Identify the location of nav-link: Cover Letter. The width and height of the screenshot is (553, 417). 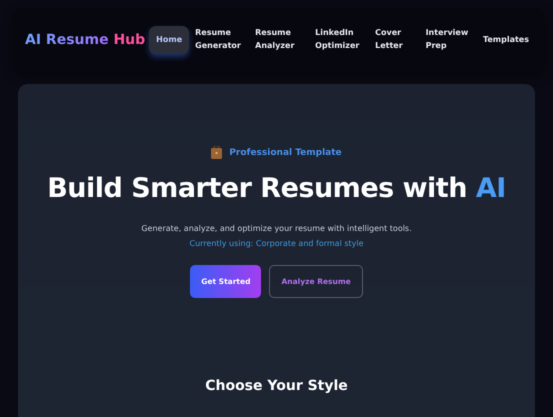
(394, 40).